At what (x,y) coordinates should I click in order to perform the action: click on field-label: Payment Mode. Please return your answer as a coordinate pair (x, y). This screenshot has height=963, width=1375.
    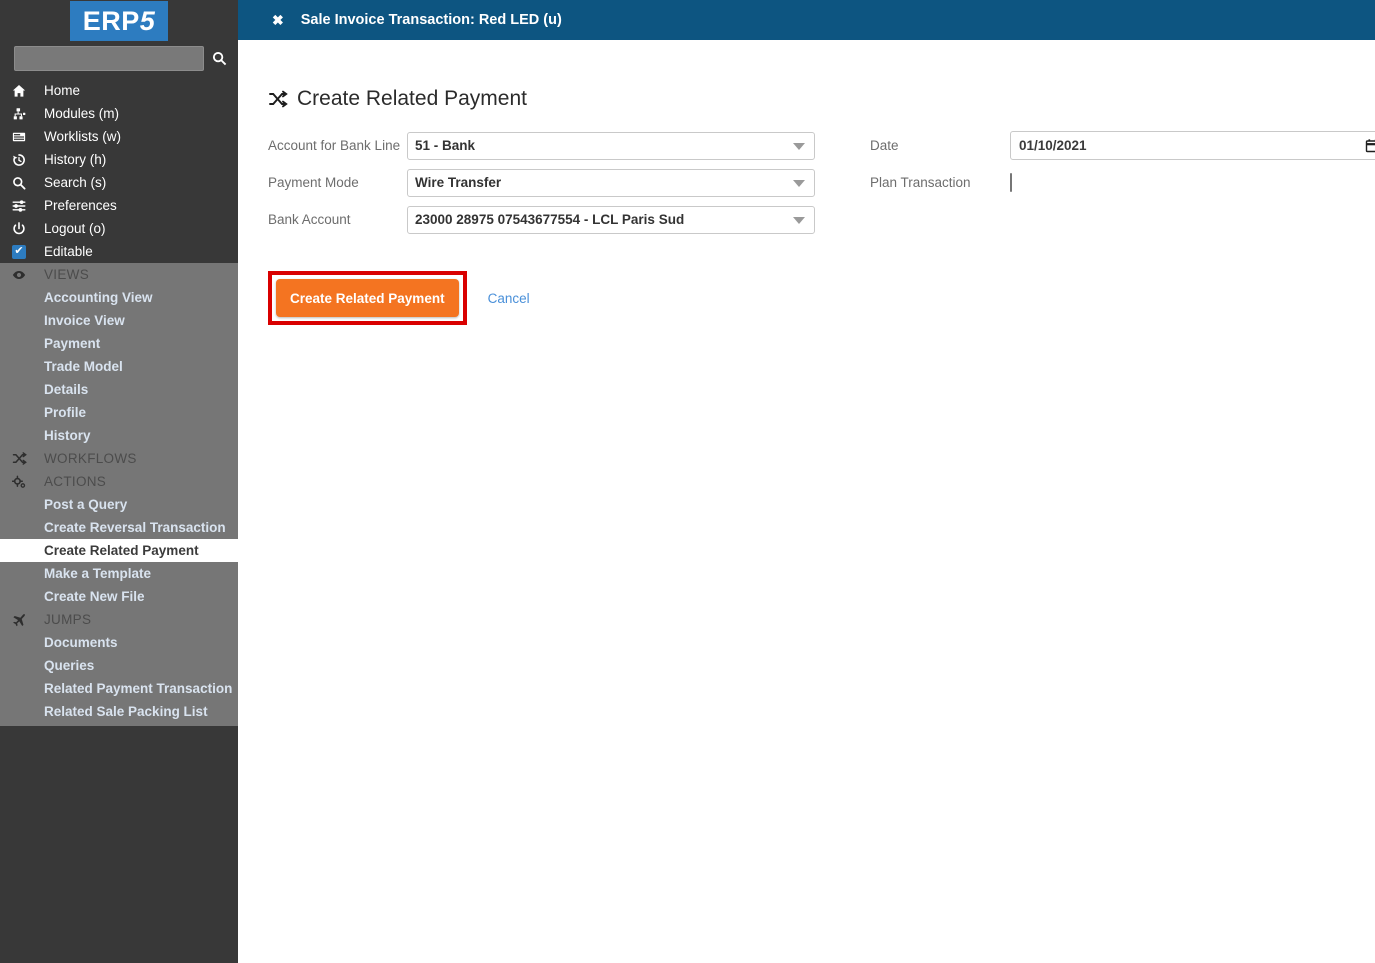
    Looking at the image, I should click on (313, 182).